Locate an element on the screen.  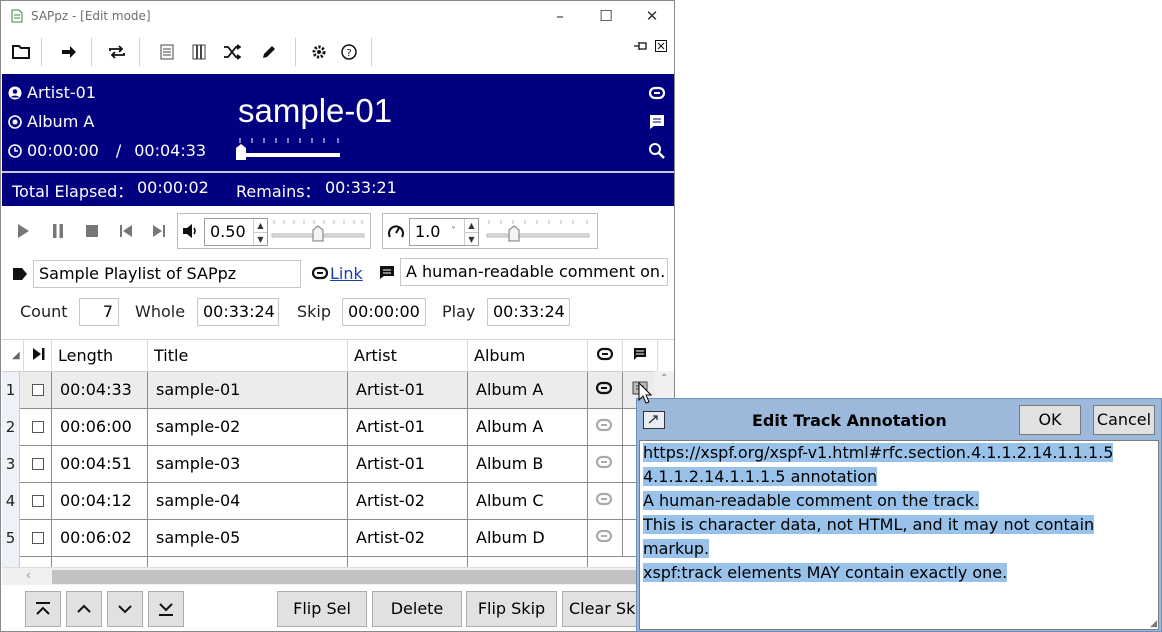
horizontal-scrollbar: ‹ is located at coordinates (320, 576).